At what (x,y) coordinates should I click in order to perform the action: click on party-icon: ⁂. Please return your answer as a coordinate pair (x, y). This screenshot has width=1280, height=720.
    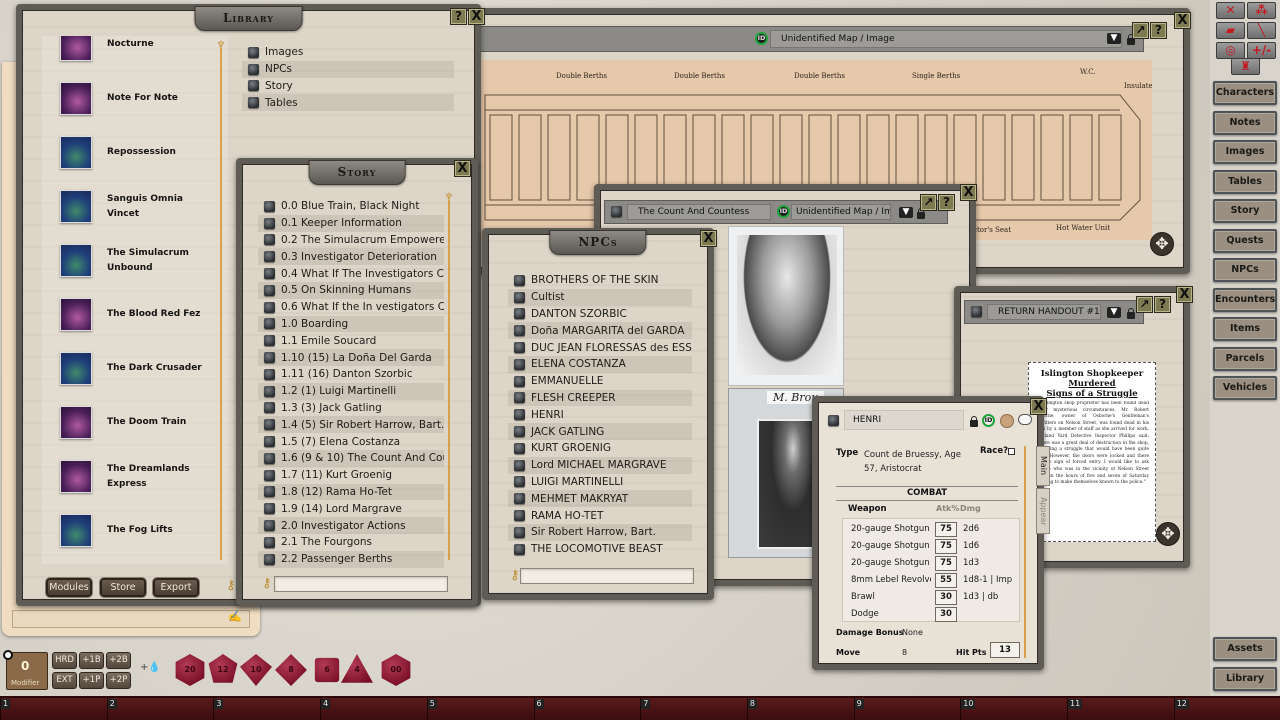
    Looking at the image, I should click on (1261, 10).